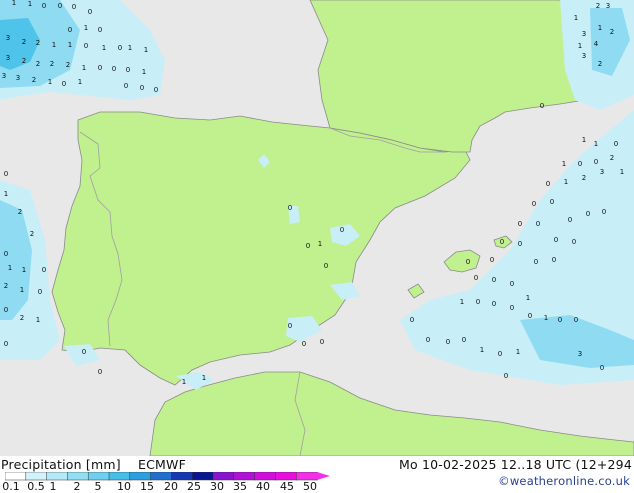  What do you see at coordinates (77, 486) in the screenshot?
I see `legend-tick-label: 2` at bounding box center [77, 486].